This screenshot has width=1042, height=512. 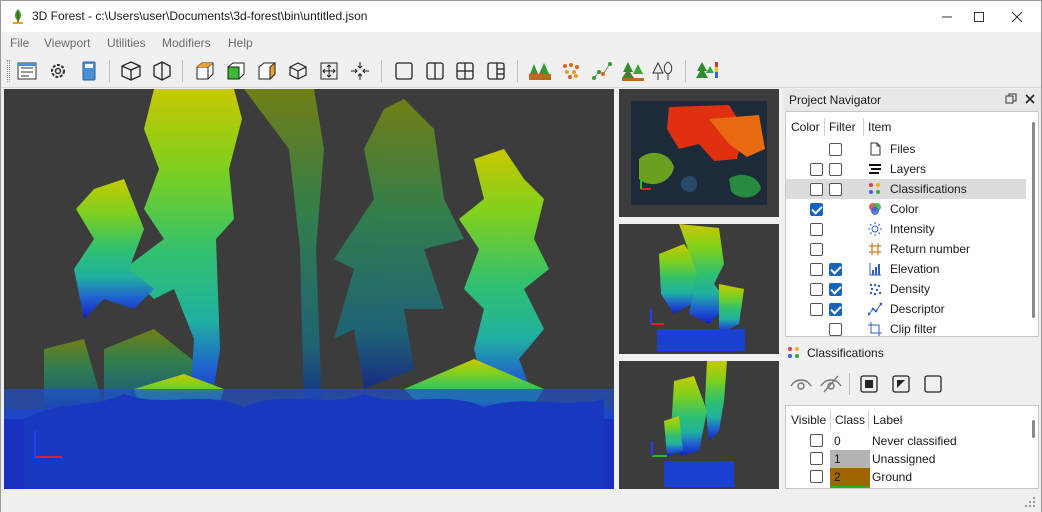 I want to click on density-icon, so click(x=875, y=289).